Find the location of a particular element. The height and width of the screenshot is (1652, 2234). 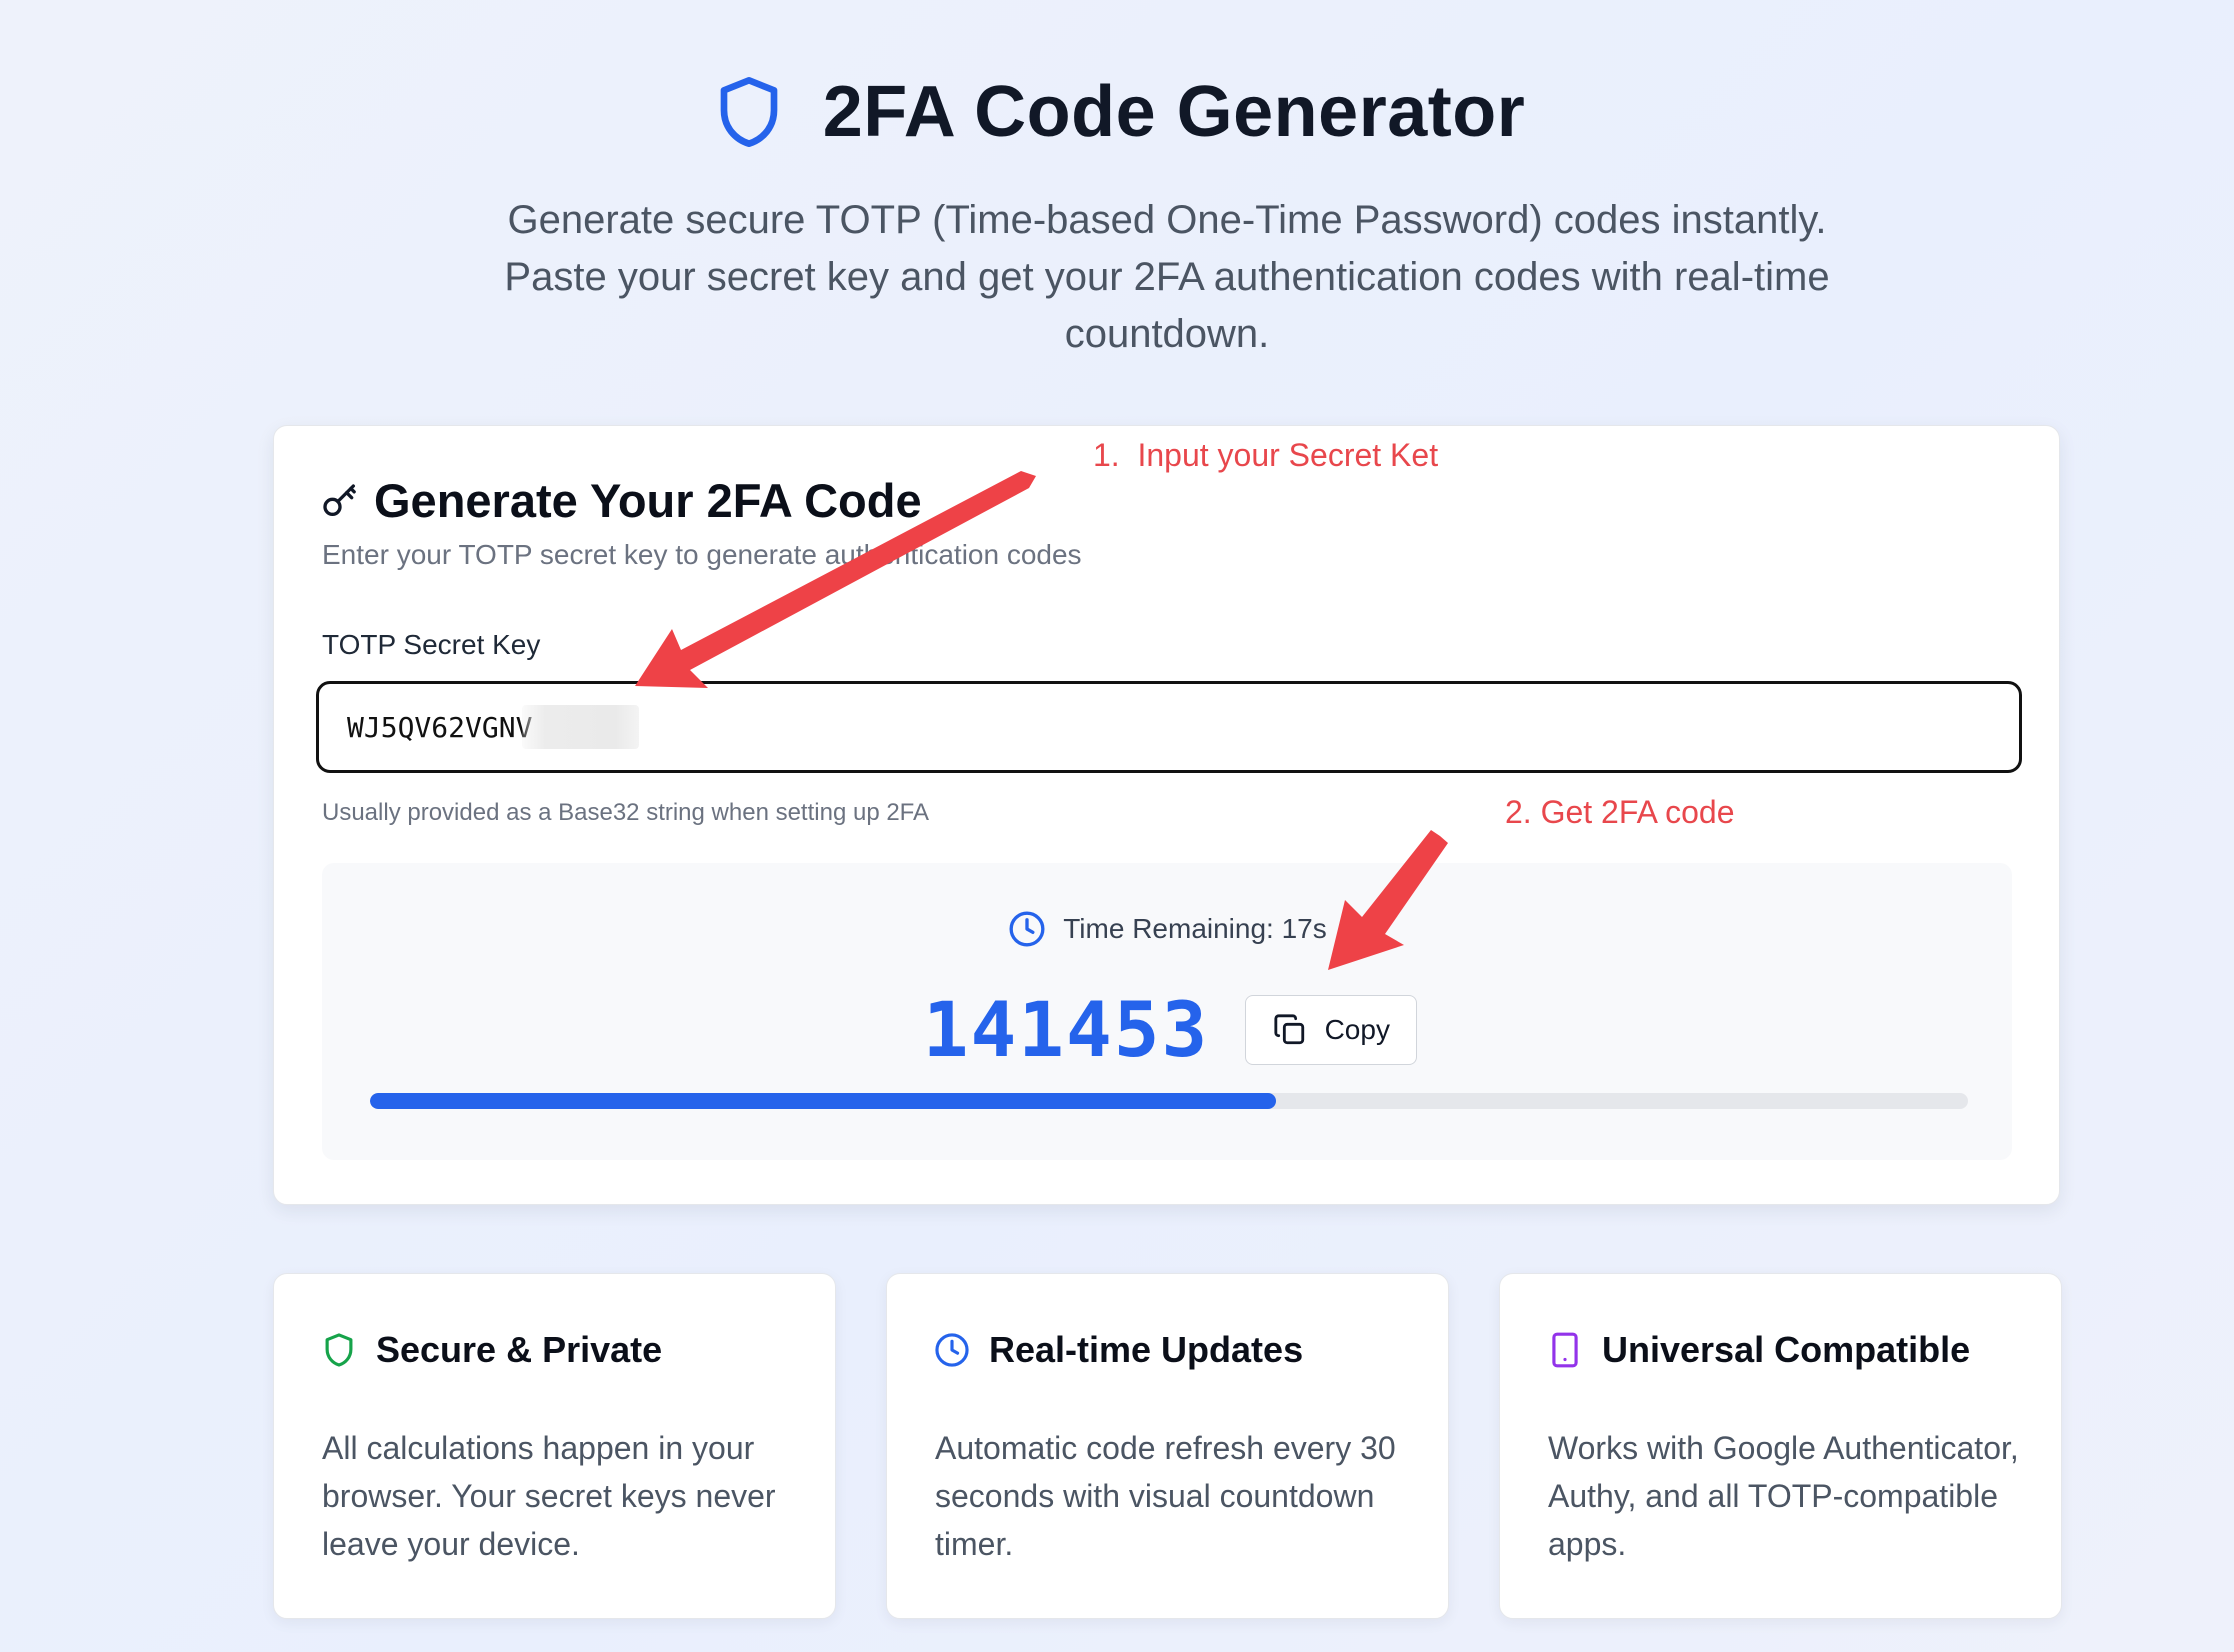

feature-title: Secure & Private is located at coordinates (519, 1349).